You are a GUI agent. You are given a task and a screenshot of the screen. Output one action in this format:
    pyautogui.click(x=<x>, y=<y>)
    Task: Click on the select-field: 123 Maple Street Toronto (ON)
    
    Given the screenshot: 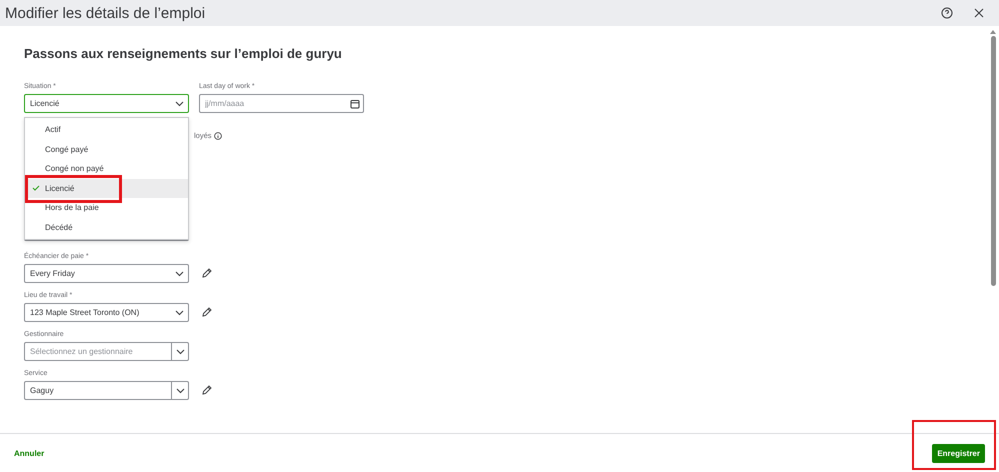 What is the action you would take?
    pyautogui.click(x=106, y=312)
    